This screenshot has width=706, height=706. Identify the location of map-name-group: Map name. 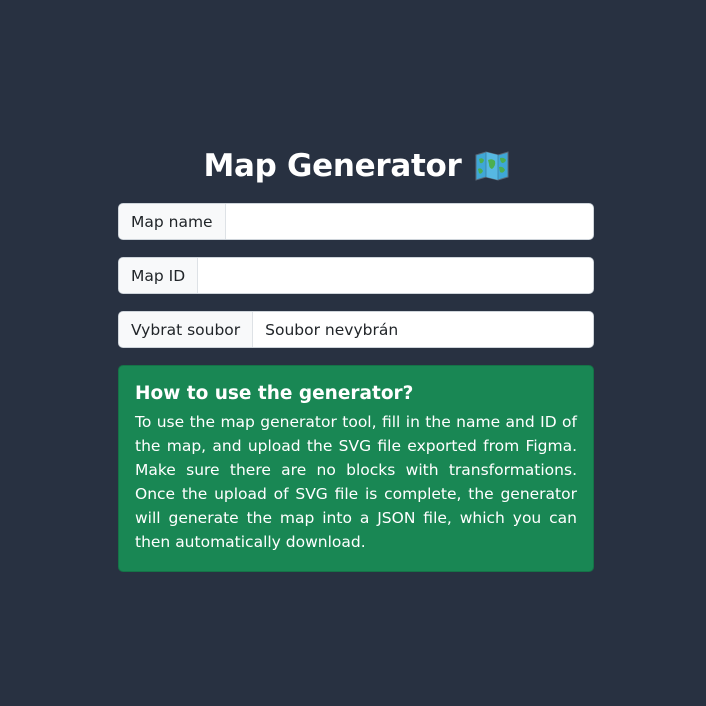
(356, 221).